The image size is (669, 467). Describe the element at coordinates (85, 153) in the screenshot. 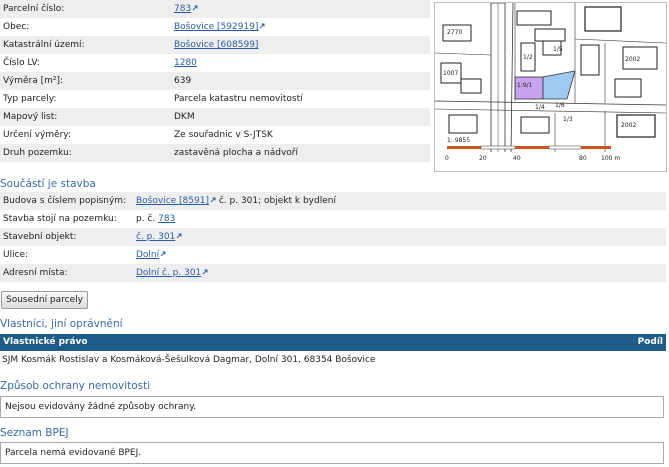

I see `parcel-row-label: Druh pozemku:` at that location.